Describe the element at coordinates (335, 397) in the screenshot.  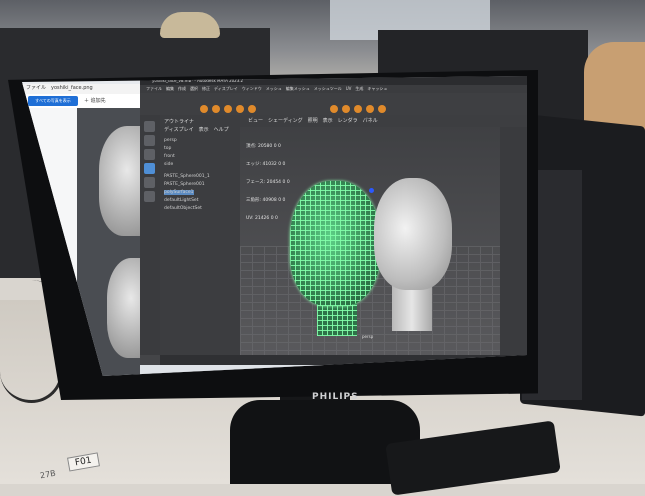
I see `monitor-brand-logo: PHILIPS` at that location.